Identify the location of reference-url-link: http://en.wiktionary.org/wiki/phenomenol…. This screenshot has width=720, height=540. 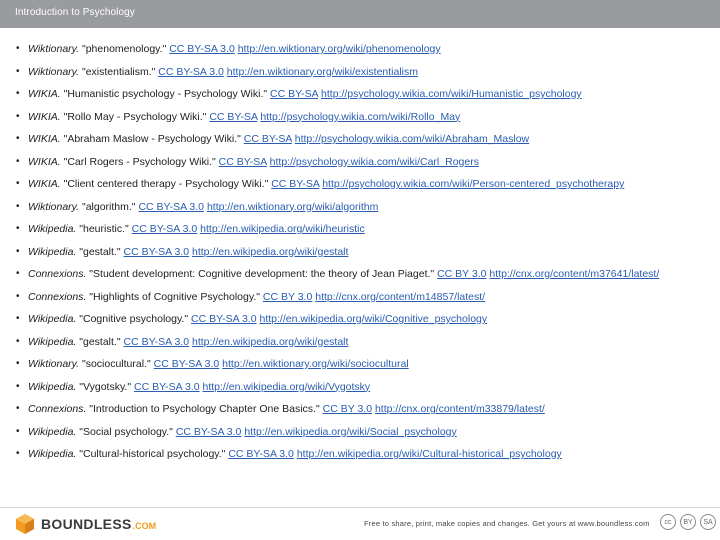
(339, 49).